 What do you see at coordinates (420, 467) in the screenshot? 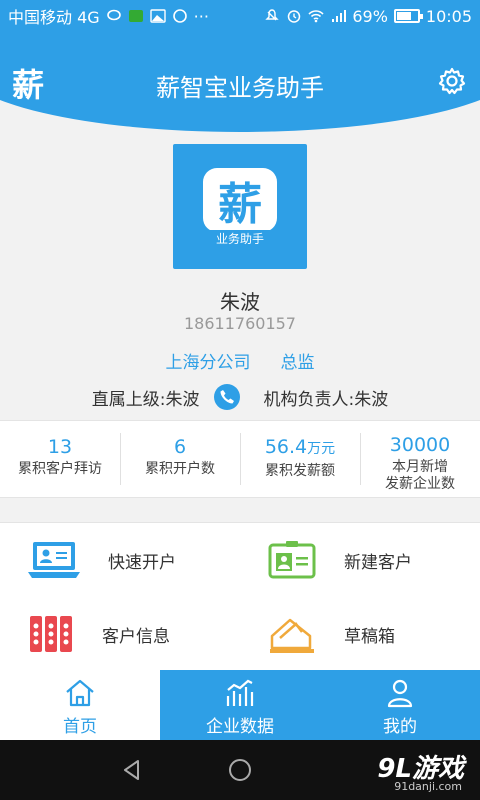
I see `stat-label: 本月新增` at bounding box center [420, 467].